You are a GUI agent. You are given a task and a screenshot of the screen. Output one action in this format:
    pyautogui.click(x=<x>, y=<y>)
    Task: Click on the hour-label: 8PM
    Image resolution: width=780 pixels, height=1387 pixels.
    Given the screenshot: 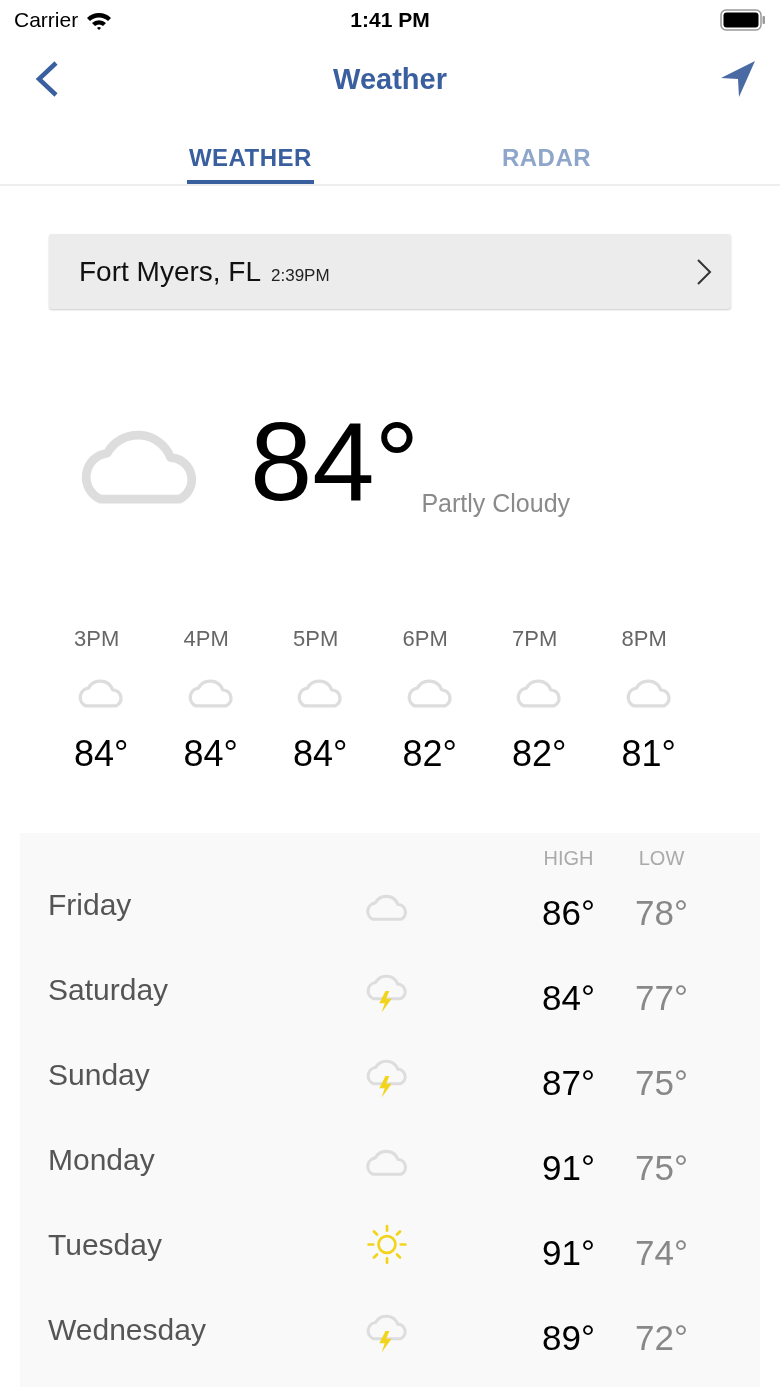 What is the action you would take?
    pyautogui.click(x=644, y=639)
    